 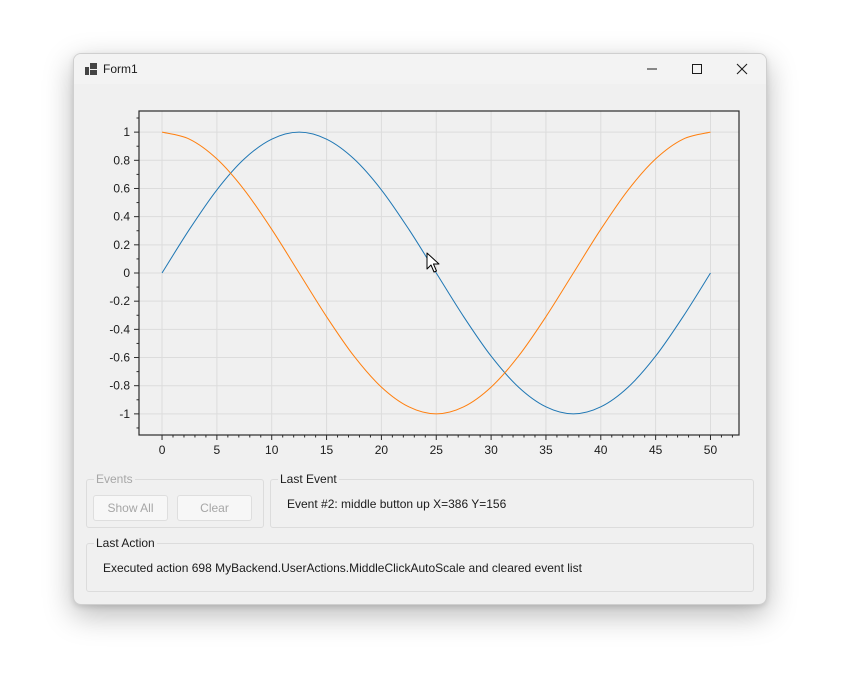 I want to click on mouse-pointer-icon, so click(x=433, y=262).